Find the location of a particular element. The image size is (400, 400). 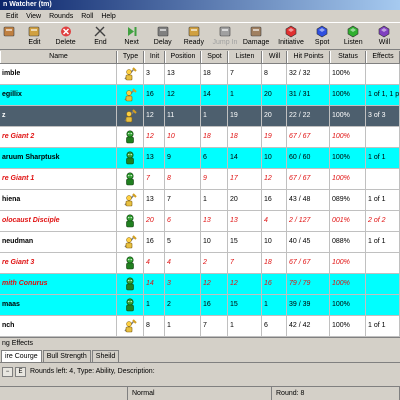

ready-button: Ready is located at coordinates (193, 36).